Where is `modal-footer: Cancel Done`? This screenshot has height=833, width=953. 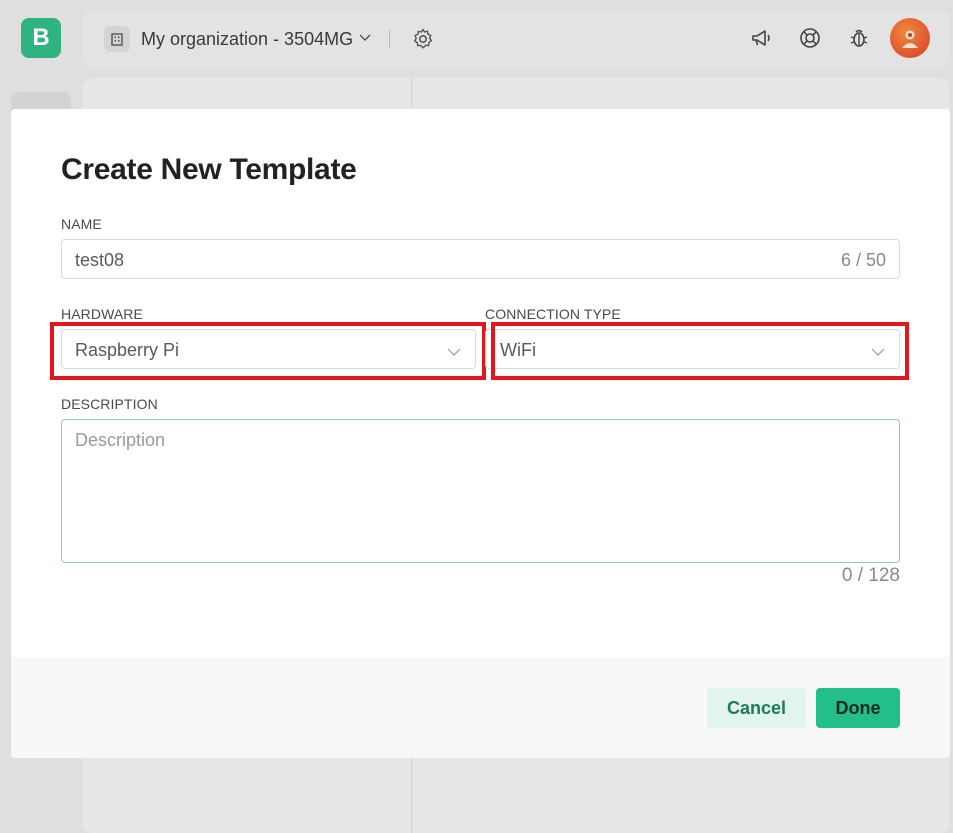
modal-footer: Cancel Done is located at coordinates (480, 707).